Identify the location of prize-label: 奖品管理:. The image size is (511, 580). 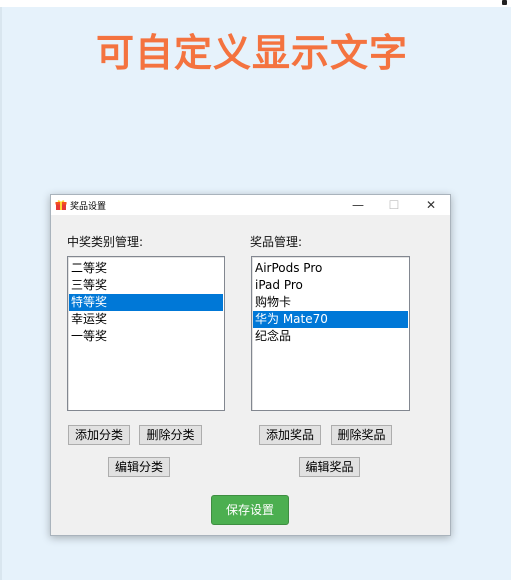
(276, 242).